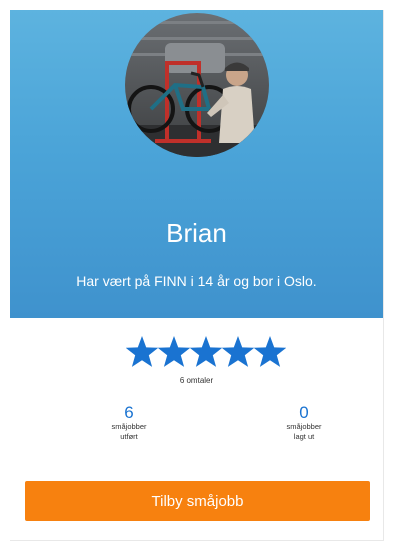 The image size is (395, 550). What do you see at coordinates (129, 412) in the screenshot?
I see `stat-value: 6` at bounding box center [129, 412].